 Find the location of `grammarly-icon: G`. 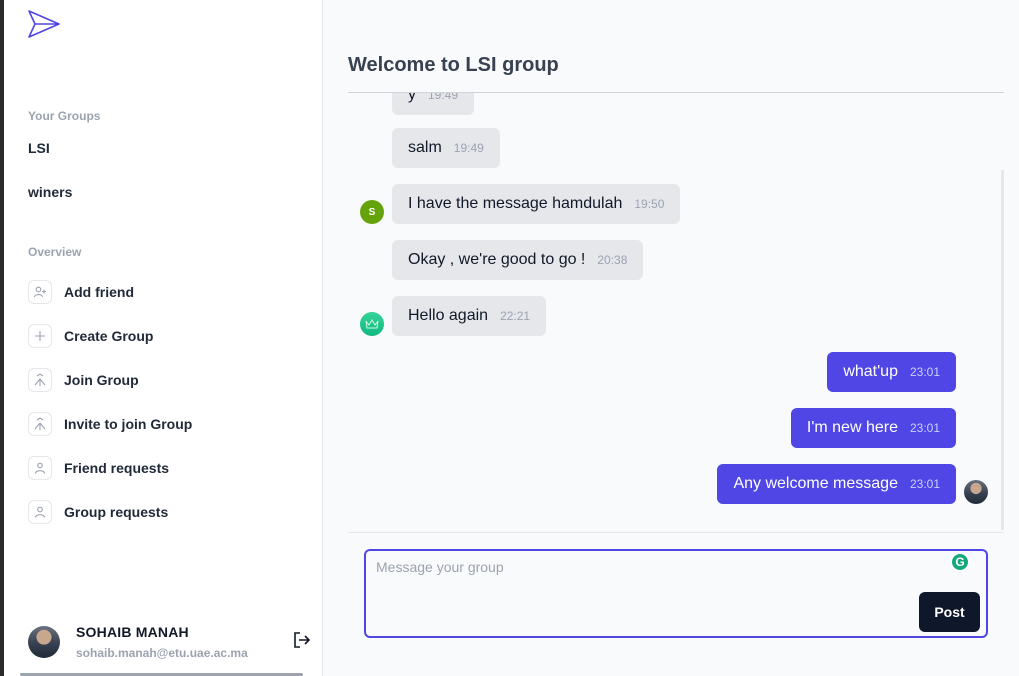

grammarly-icon: G is located at coordinates (960, 562).